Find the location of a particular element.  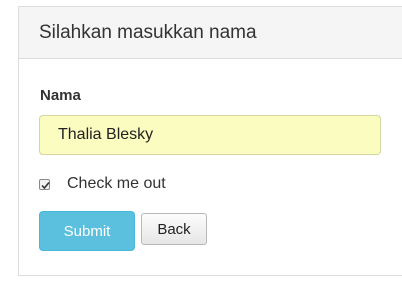

check-me-out-checkbox is located at coordinates (44, 184).